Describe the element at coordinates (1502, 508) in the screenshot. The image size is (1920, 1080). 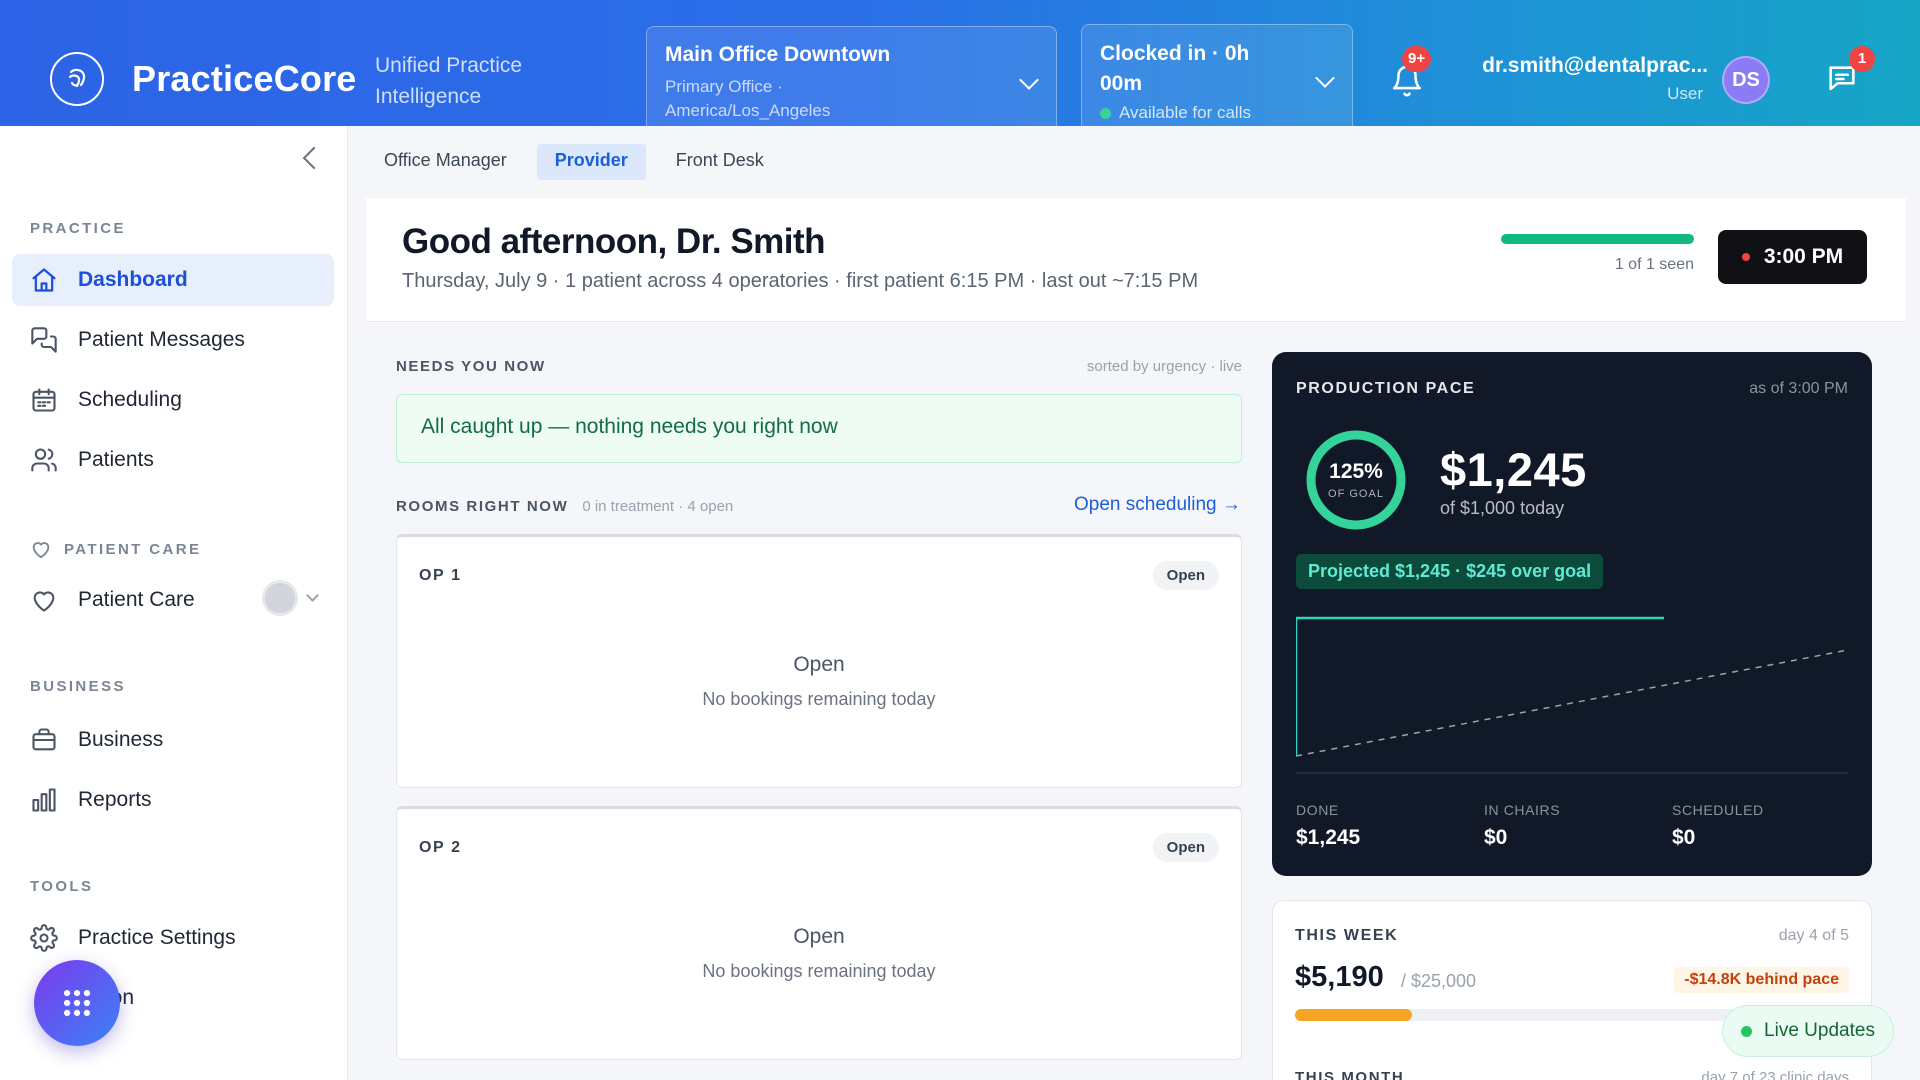
I see `production-goal: of $1,000 today` at that location.